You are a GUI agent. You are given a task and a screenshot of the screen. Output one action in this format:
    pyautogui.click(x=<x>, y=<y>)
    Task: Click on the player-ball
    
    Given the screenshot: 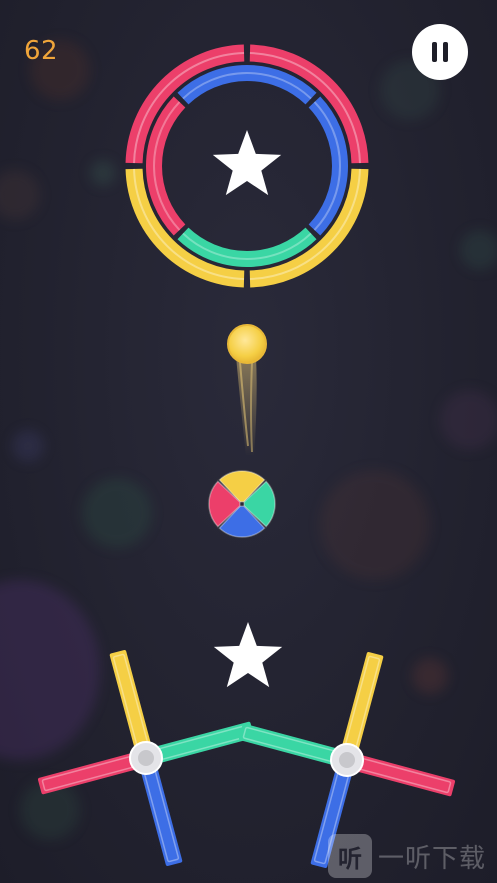 What is the action you would take?
    pyautogui.click(x=247, y=390)
    